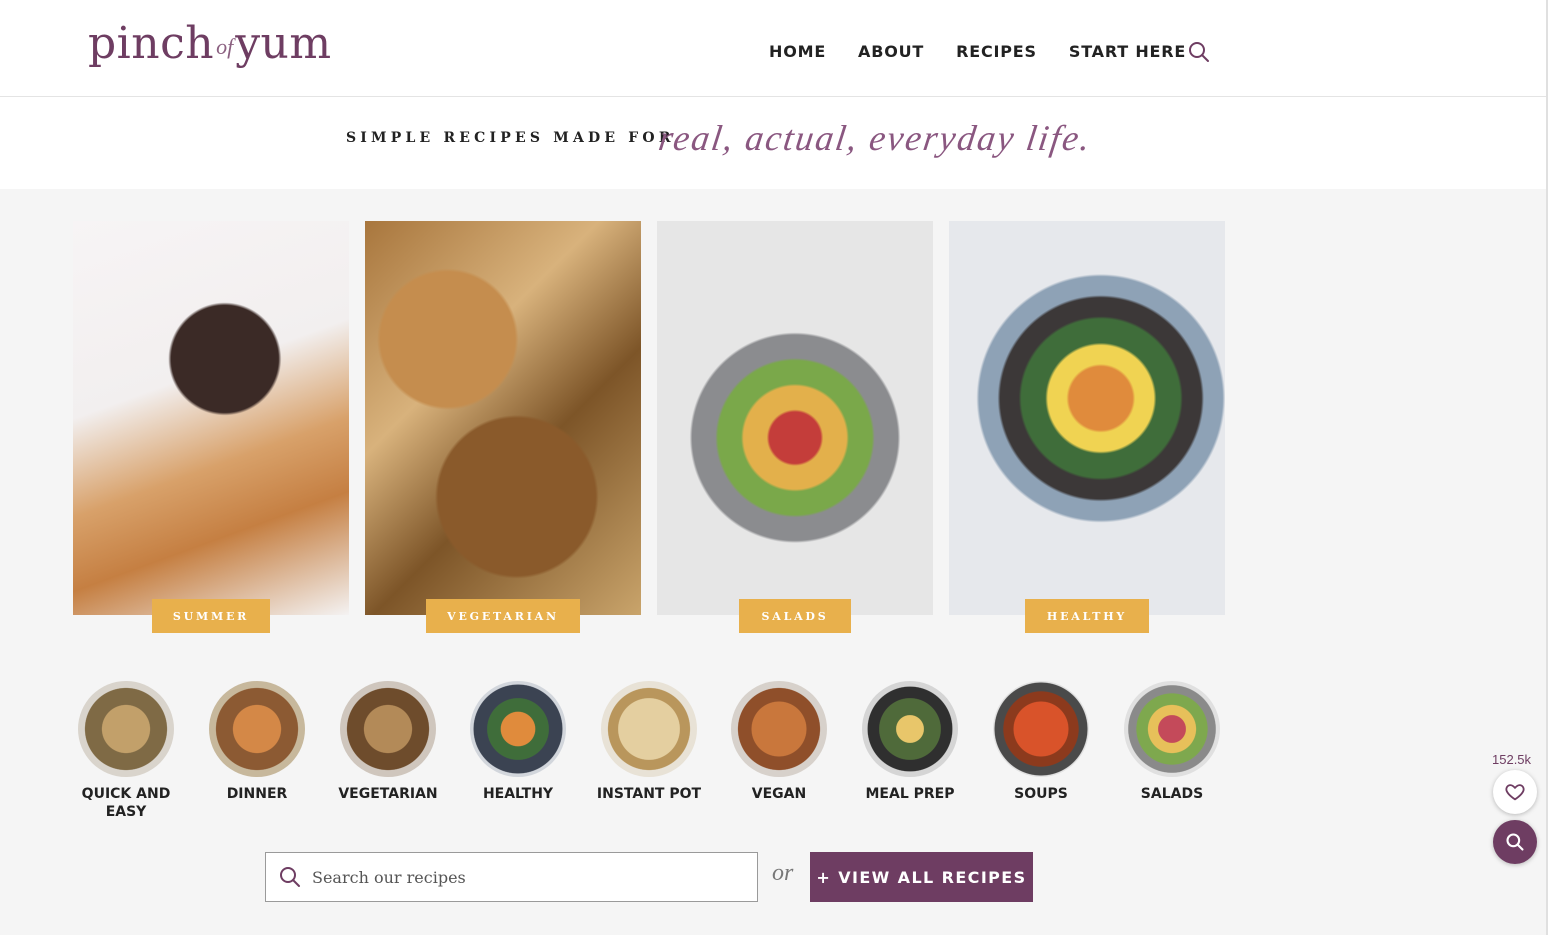  I want to click on badge-vegetarian: VEGETARIAN, so click(503, 616).